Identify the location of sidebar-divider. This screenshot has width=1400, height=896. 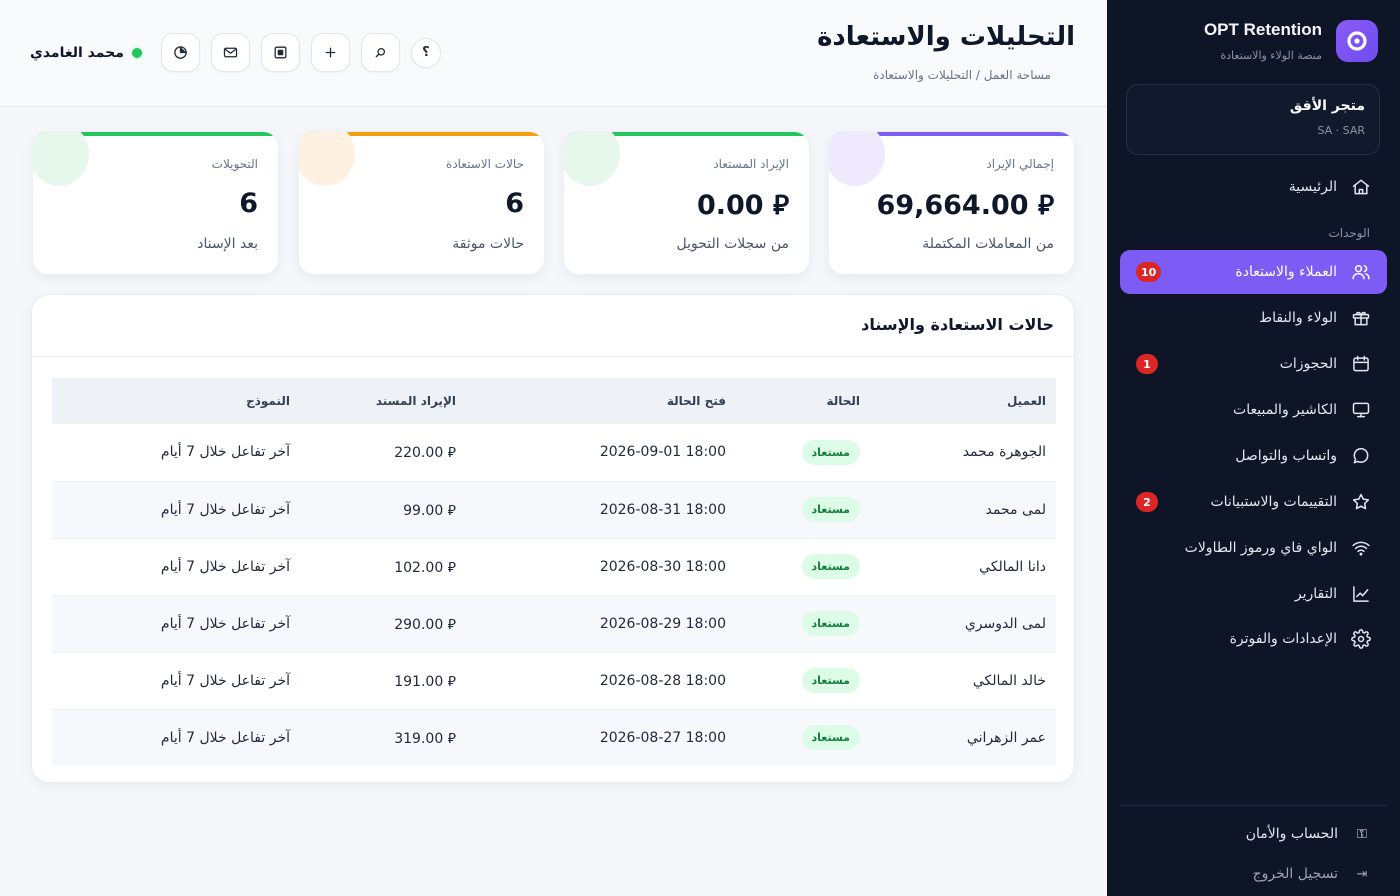
(1253, 805).